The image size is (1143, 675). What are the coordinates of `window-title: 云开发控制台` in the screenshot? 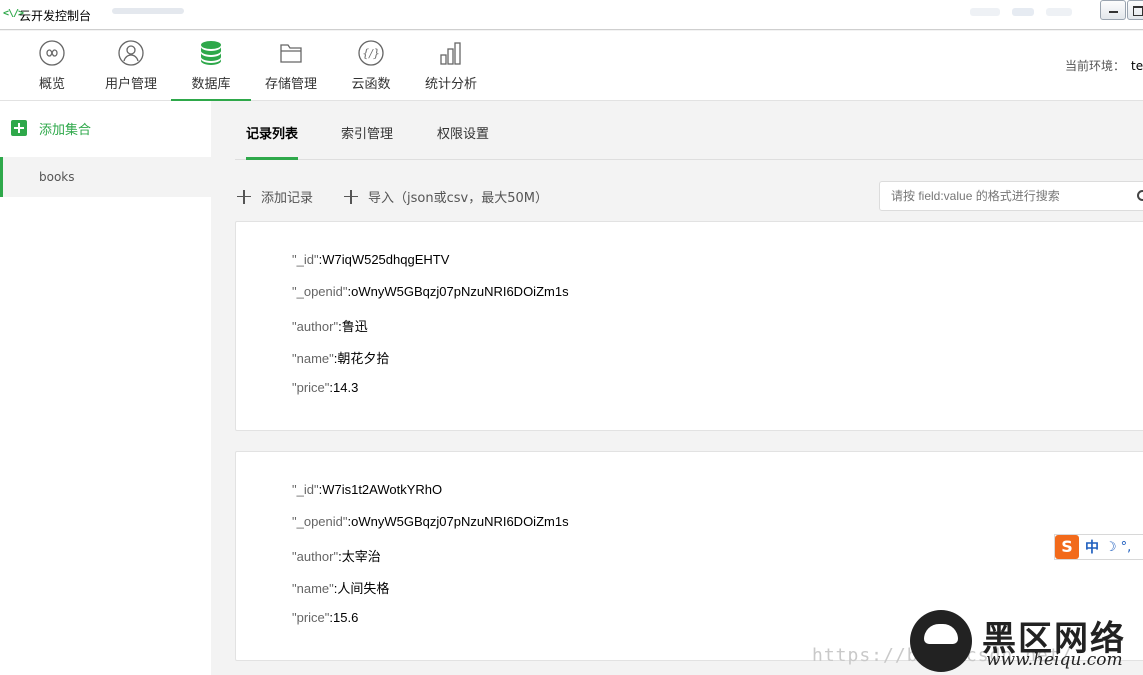 It's located at (55, 16).